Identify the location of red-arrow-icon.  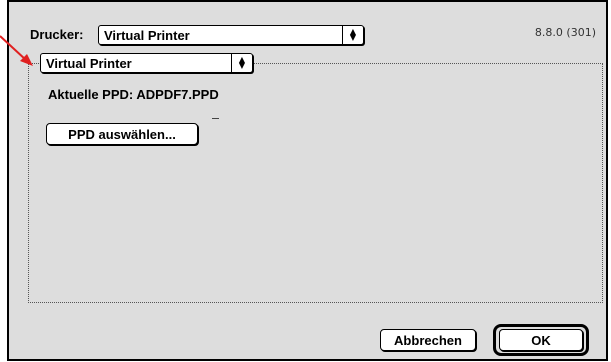
(16, 50).